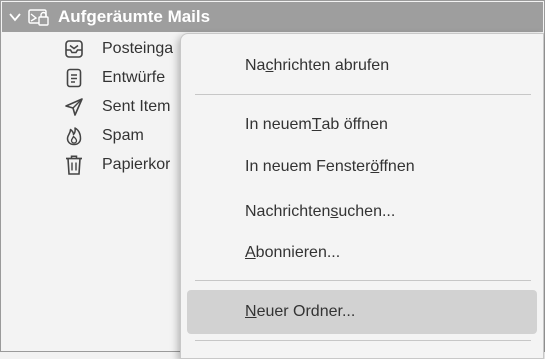 This screenshot has height=359, width=545. I want to click on menu-accesskey: T, so click(316, 124).